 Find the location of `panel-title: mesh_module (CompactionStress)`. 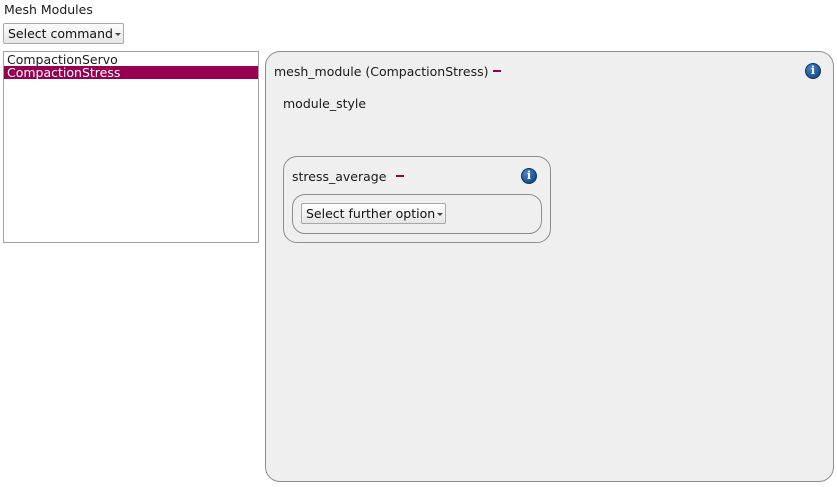

panel-title: mesh_module (CompactionStress) is located at coordinates (381, 71).